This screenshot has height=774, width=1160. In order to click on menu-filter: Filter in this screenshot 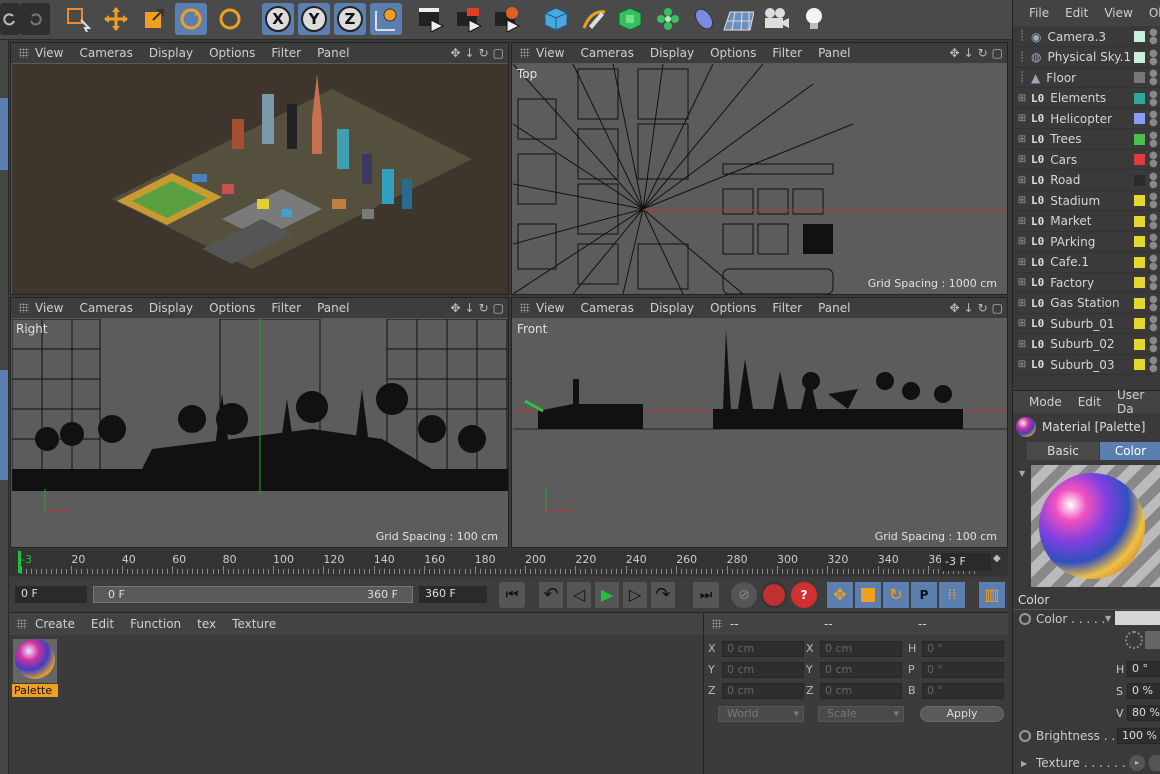, I will do `click(286, 53)`.